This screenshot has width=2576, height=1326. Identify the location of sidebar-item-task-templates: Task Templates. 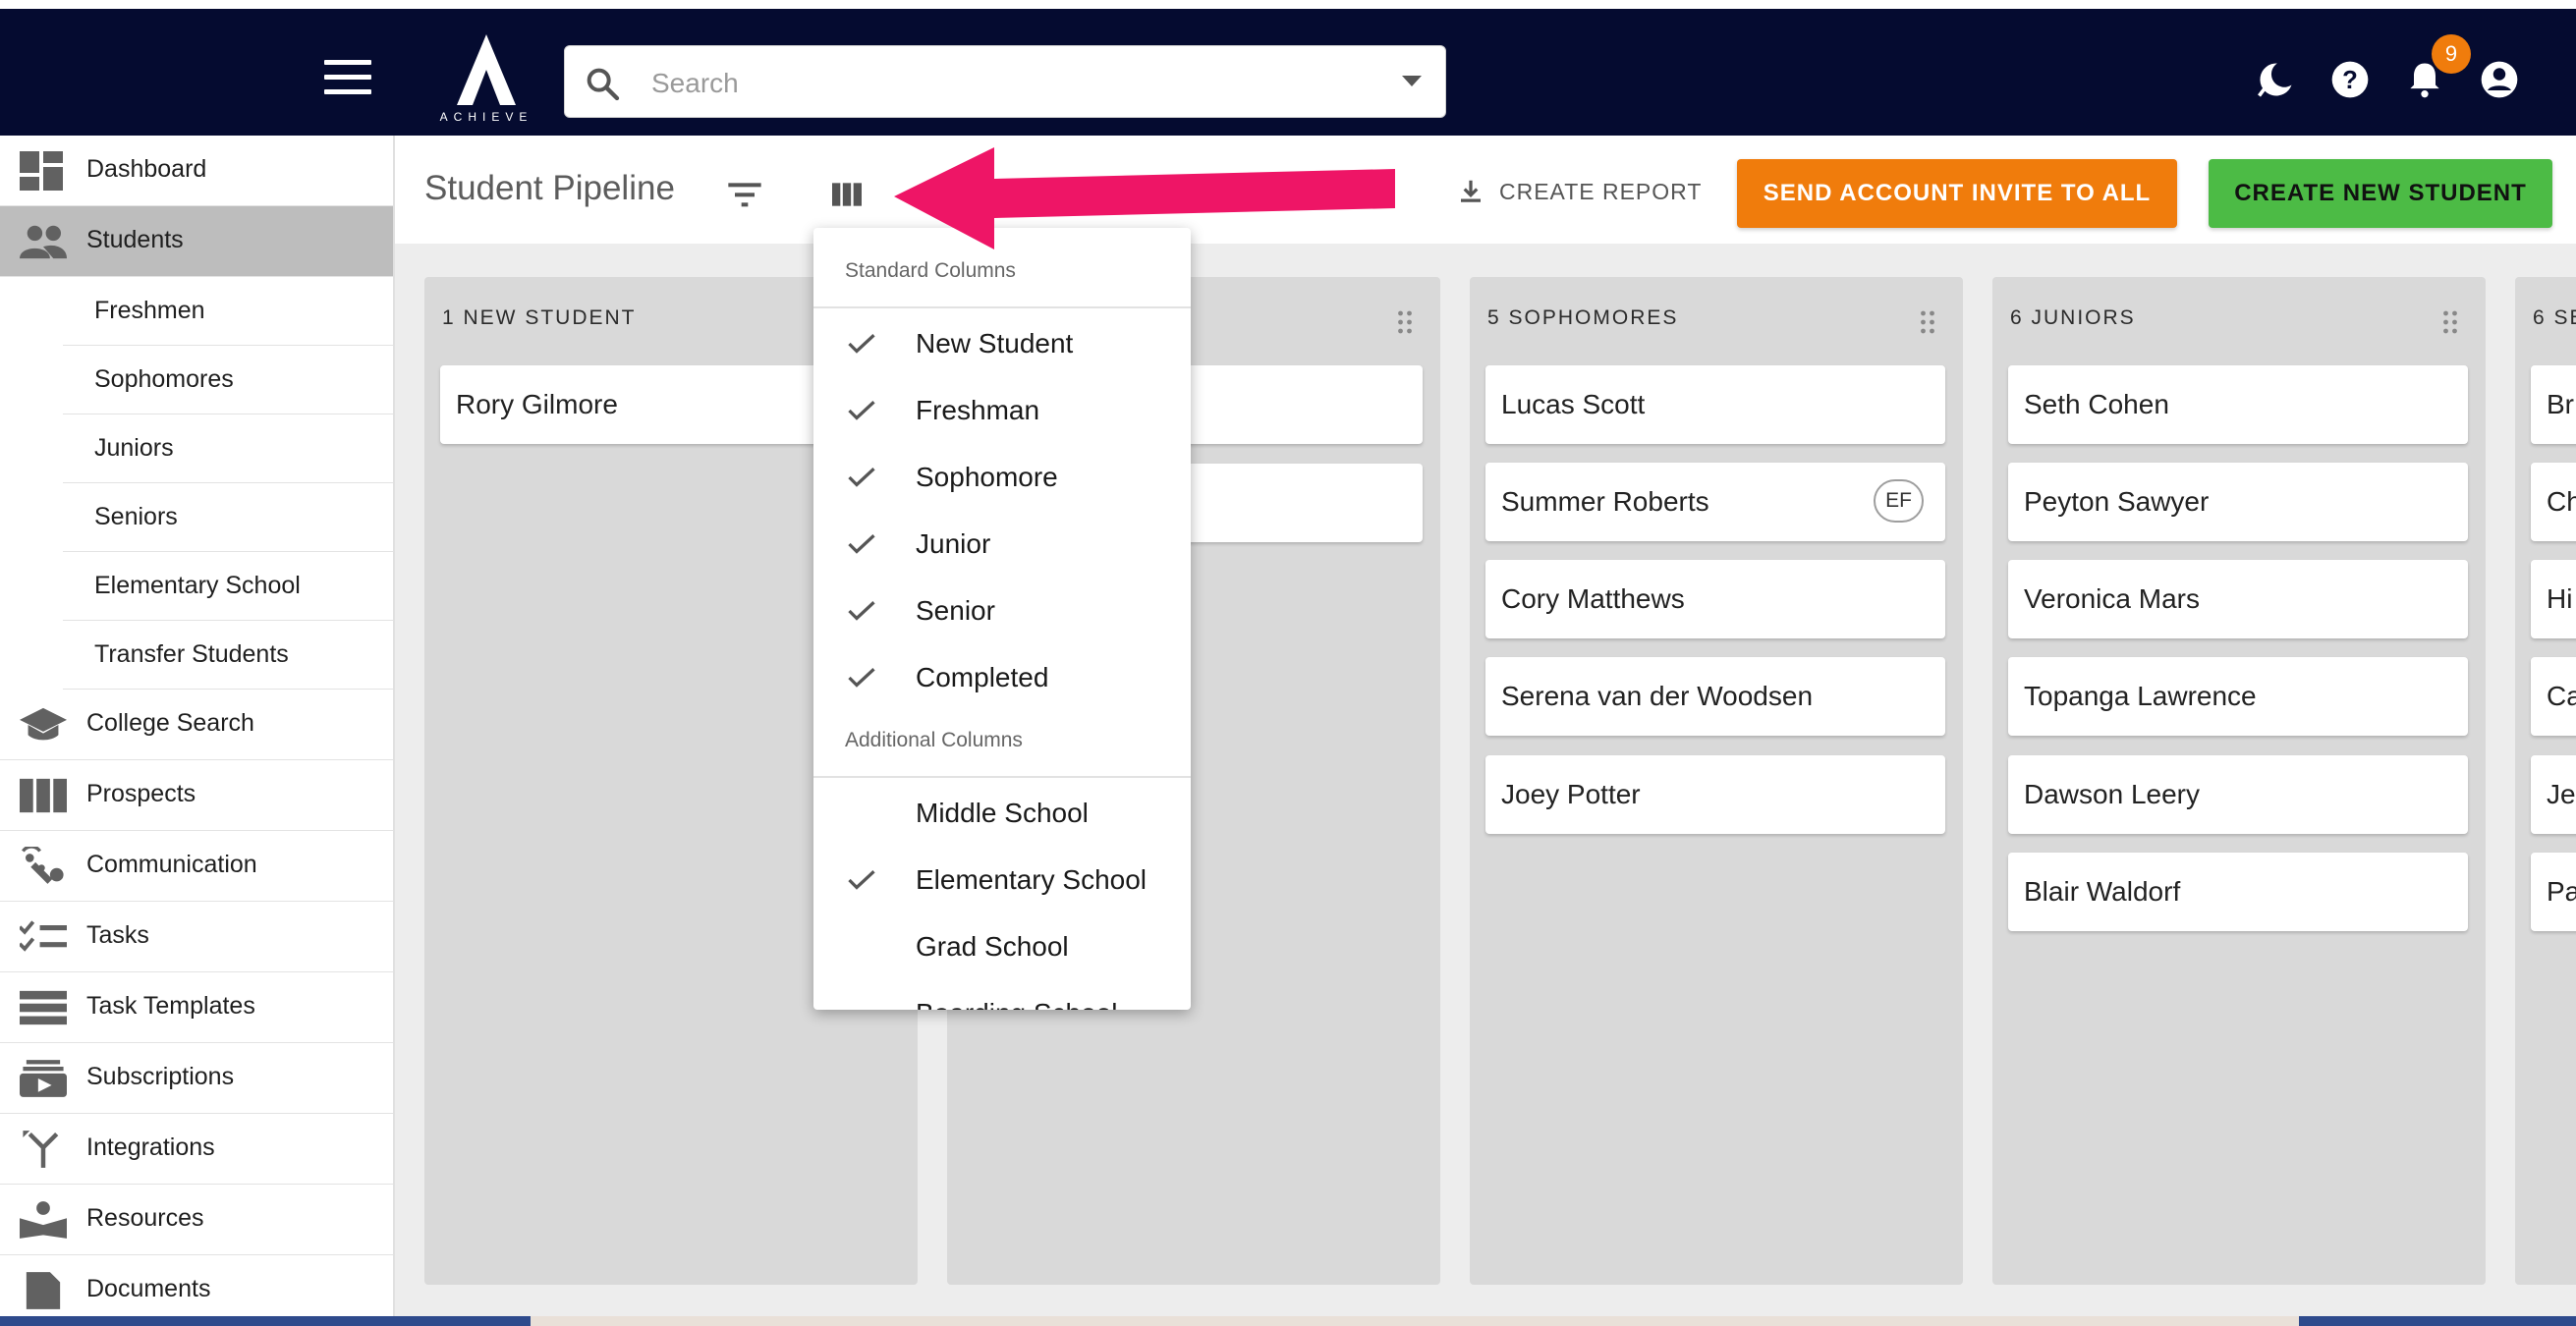
(196, 1007).